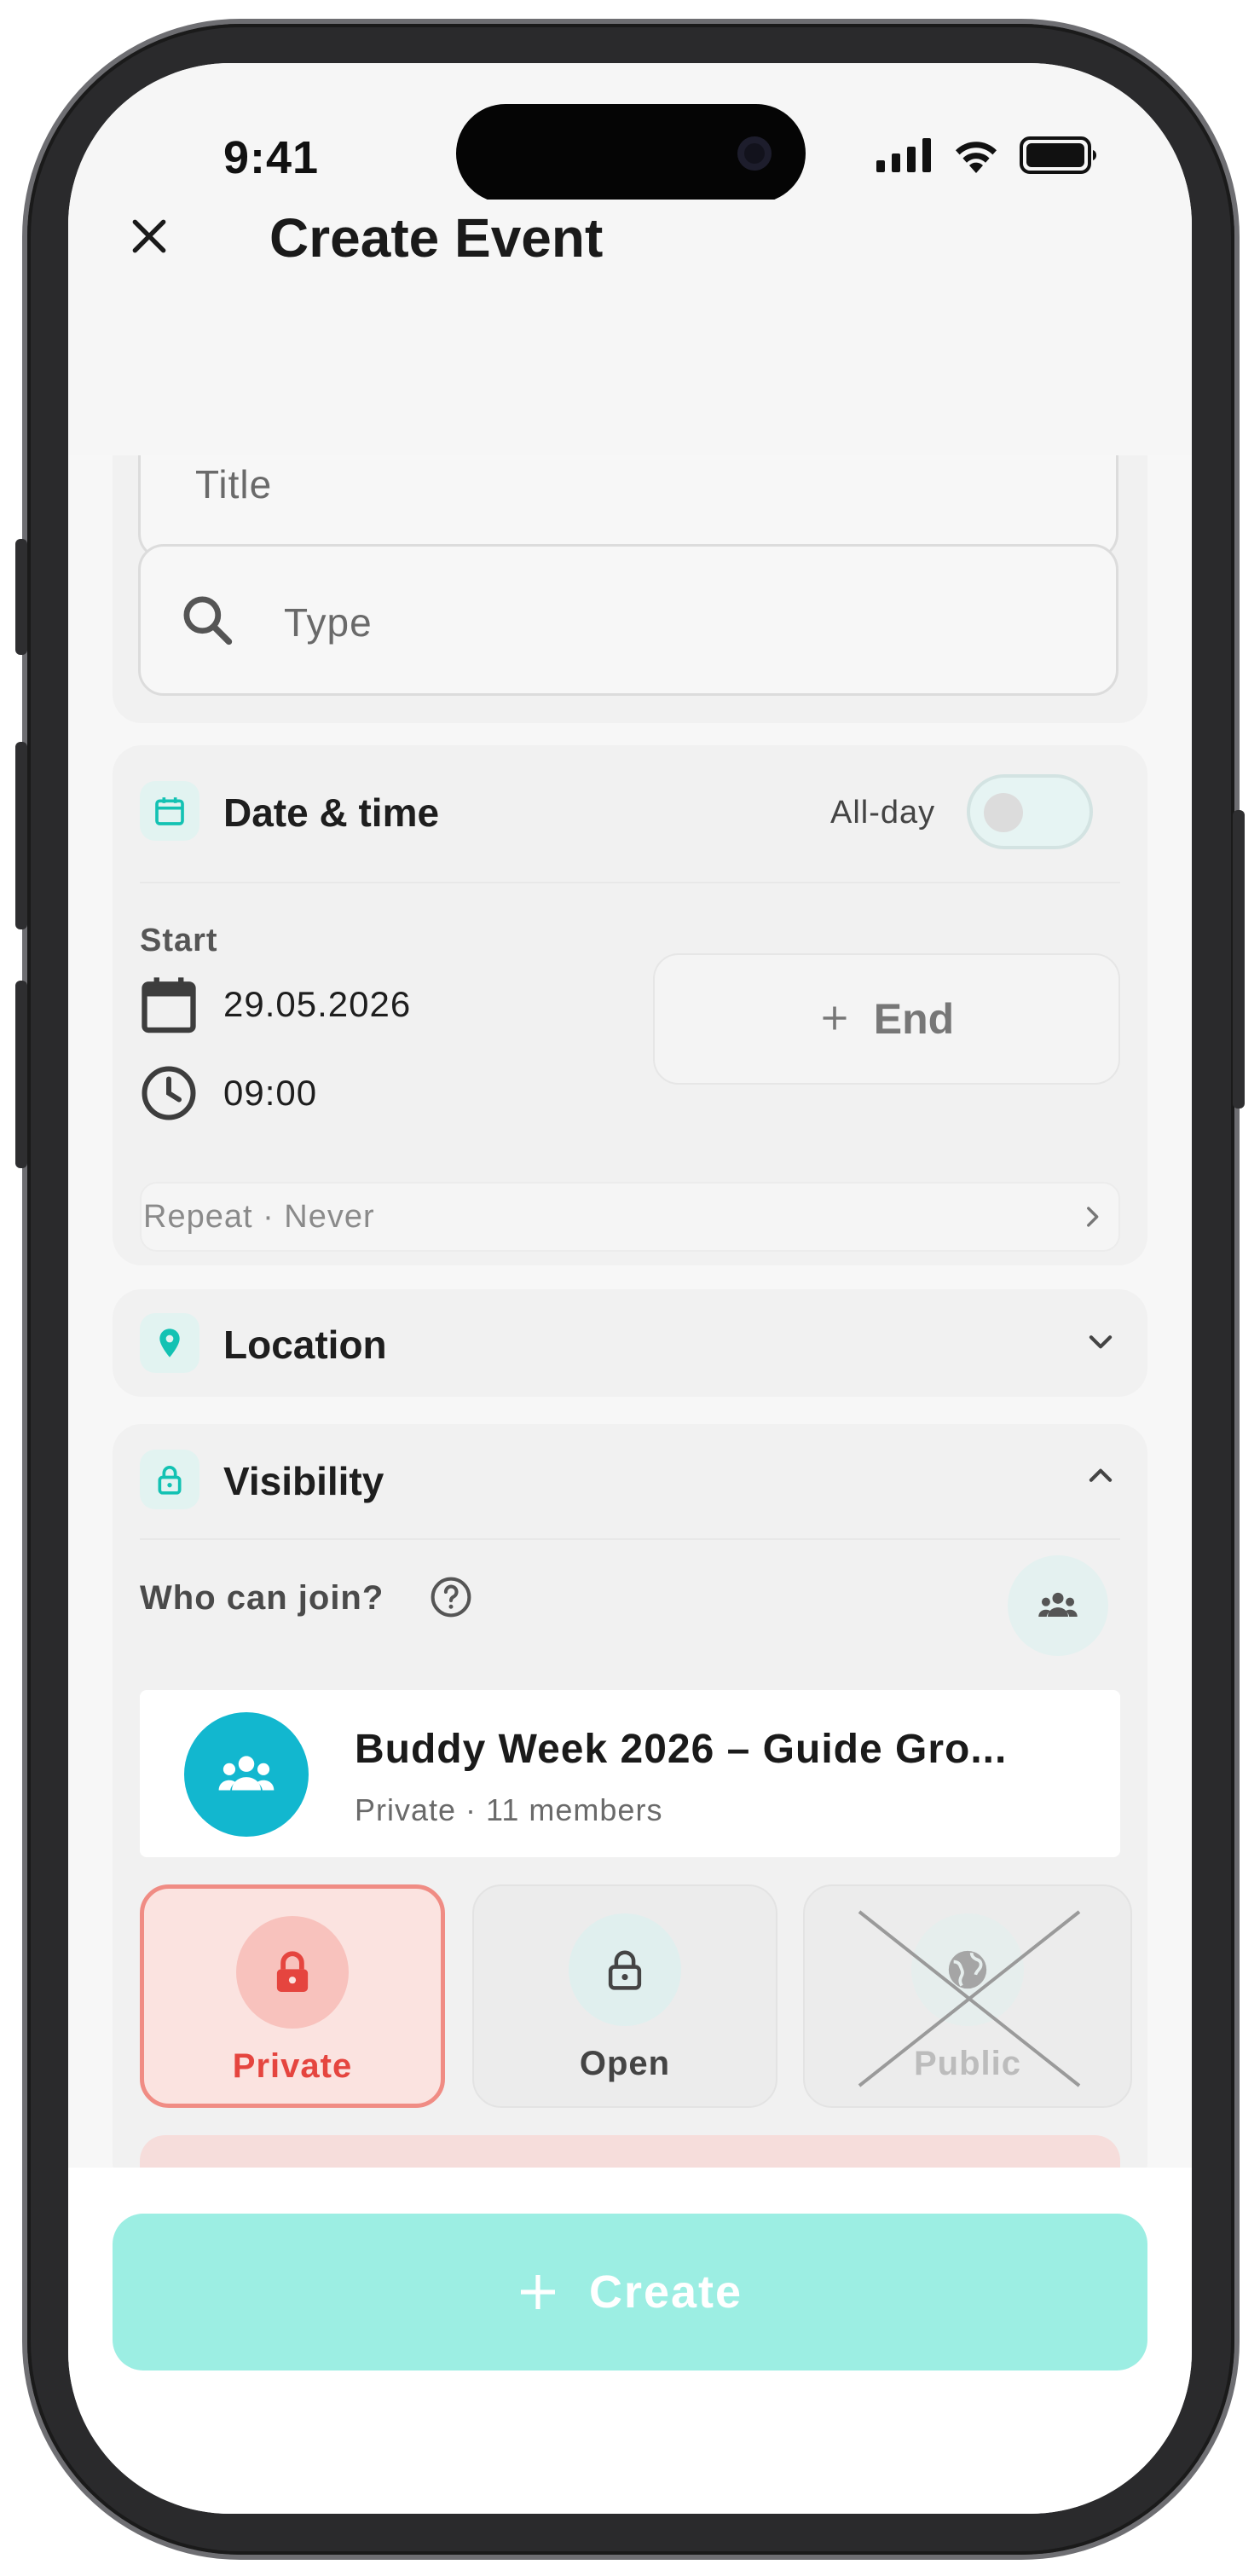  I want to click on add-end-button: End, so click(886, 1019).